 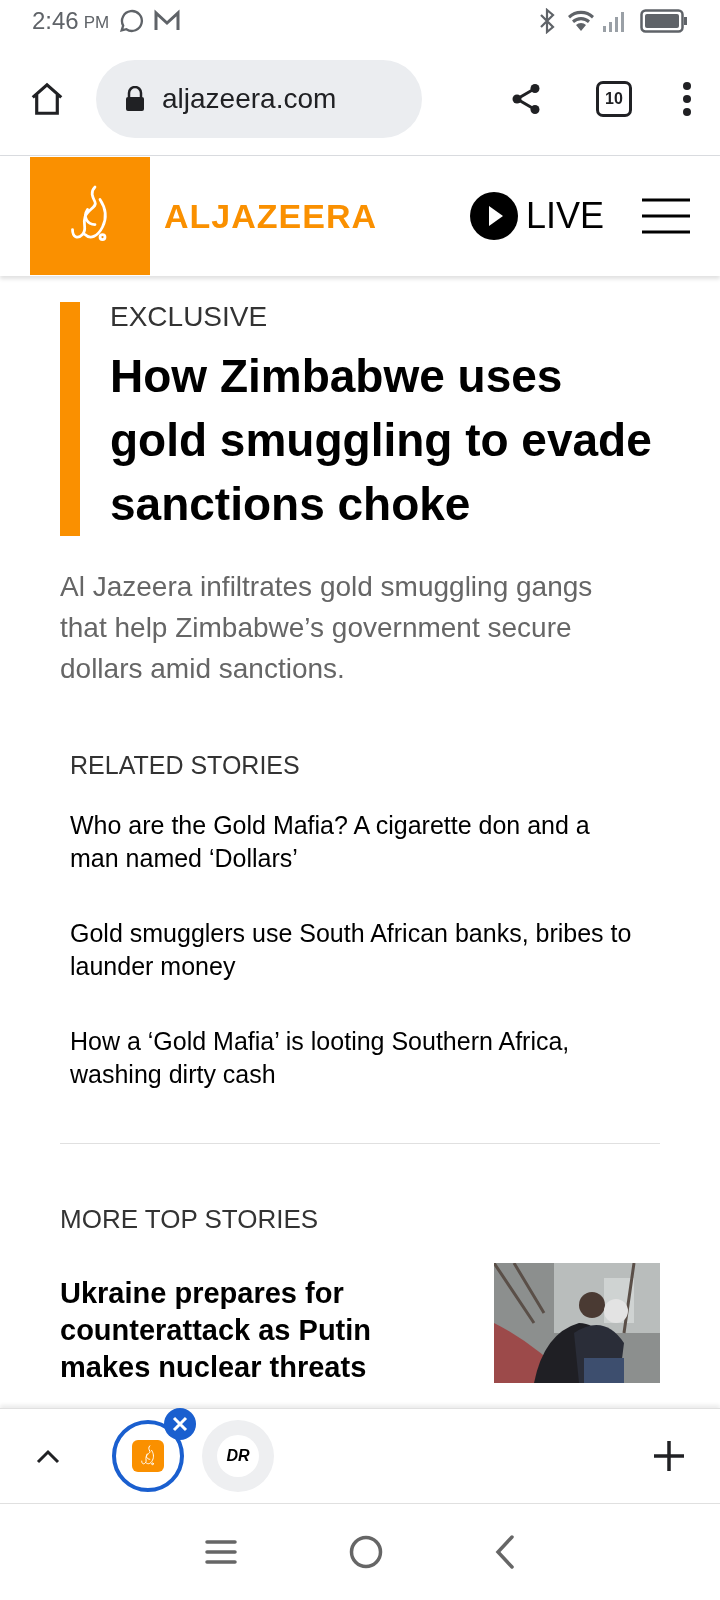 What do you see at coordinates (249, 98) in the screenshot?
I see `url-text: aljazeera.com` at bounding box center [249, 98].